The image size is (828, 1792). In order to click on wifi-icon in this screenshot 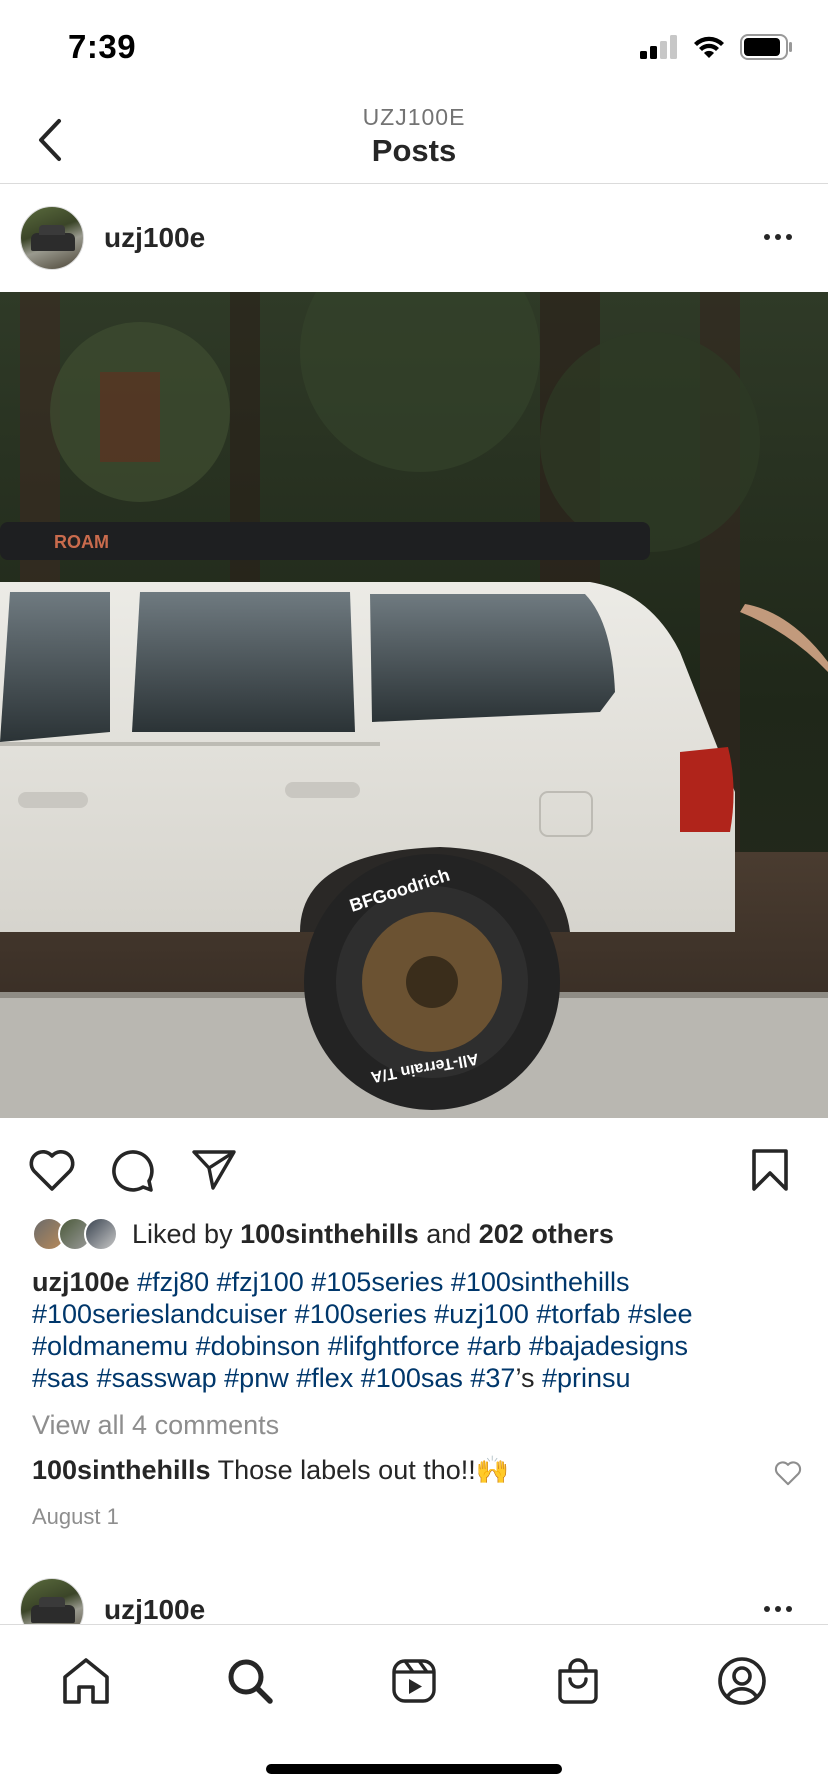, I will do `click(709, 47)`.